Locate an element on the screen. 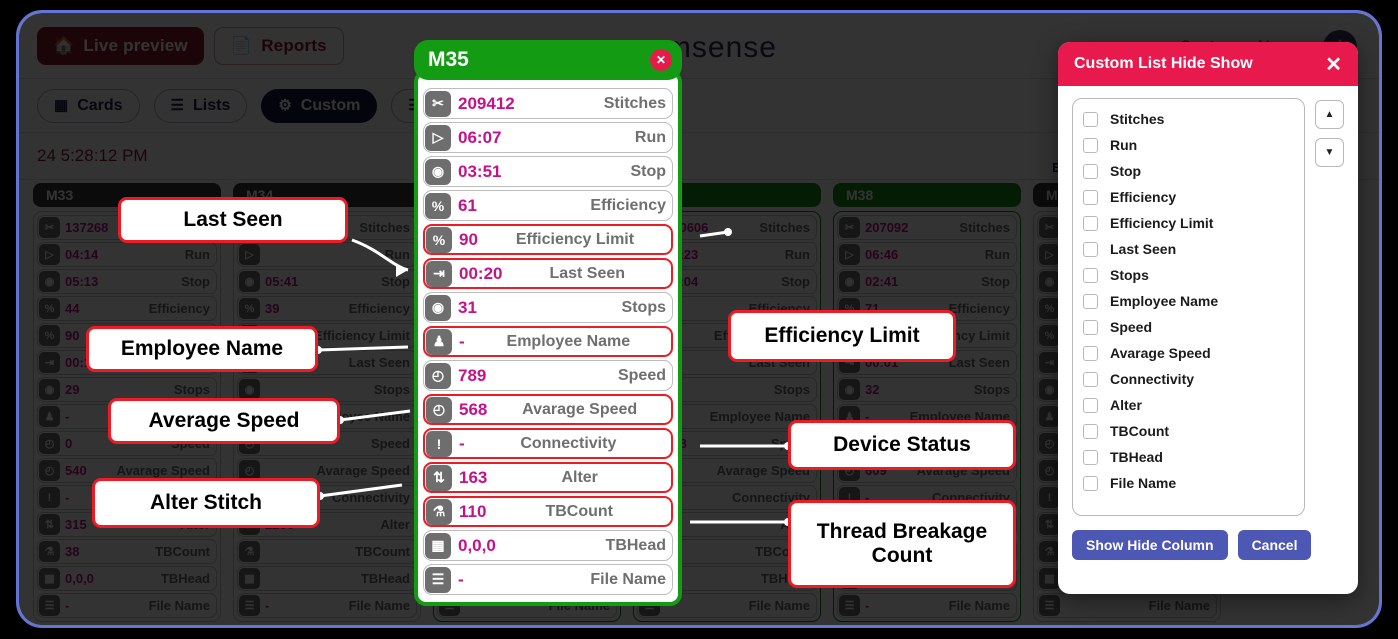 The width and height of the screenshot is (1398, 639). column-checkbox-item: Alter is located at coordinates (1188, 405).